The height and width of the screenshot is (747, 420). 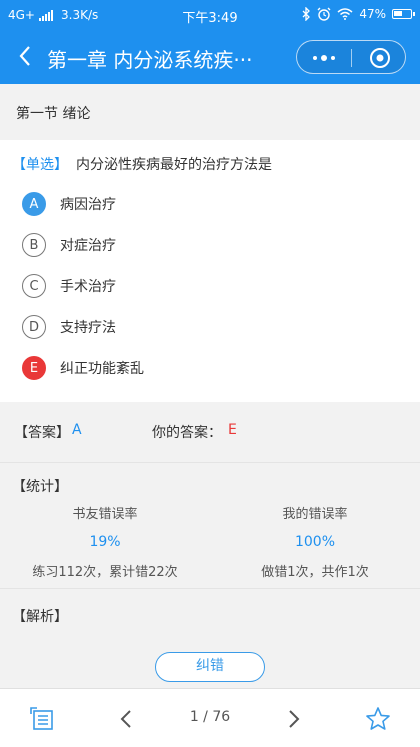 I want to click on next-question-button, so click(x=294, y=718).